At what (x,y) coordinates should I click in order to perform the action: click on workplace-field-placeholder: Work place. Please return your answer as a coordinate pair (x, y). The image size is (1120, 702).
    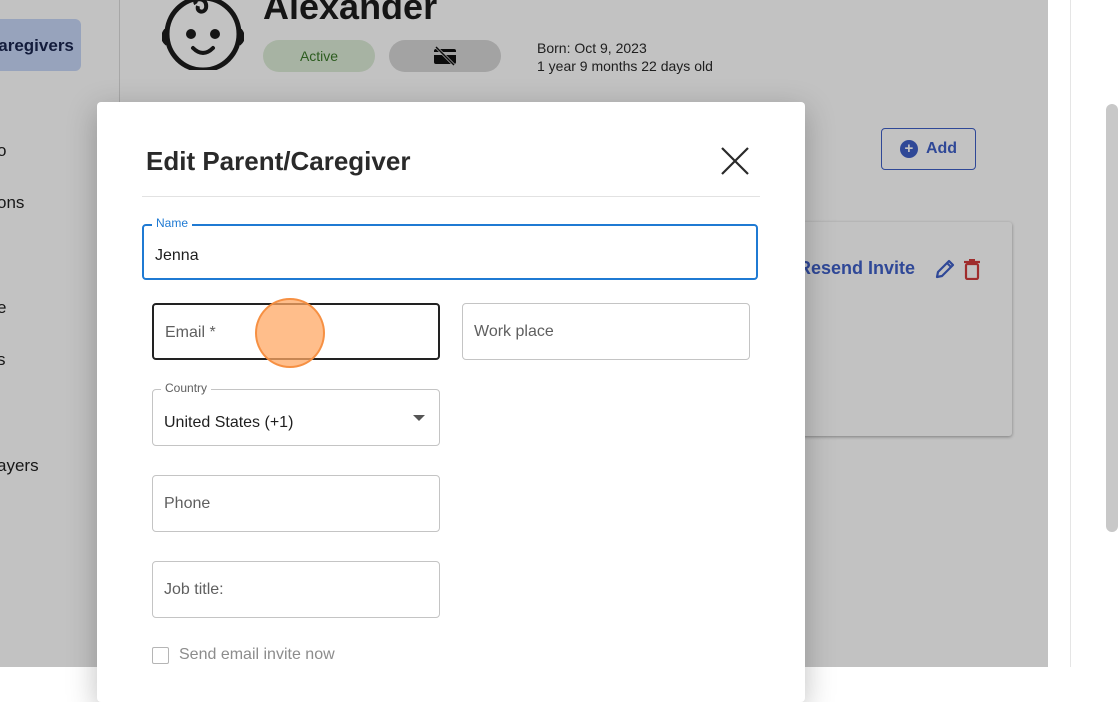
    Looking at the image, I should click on (514, 332).